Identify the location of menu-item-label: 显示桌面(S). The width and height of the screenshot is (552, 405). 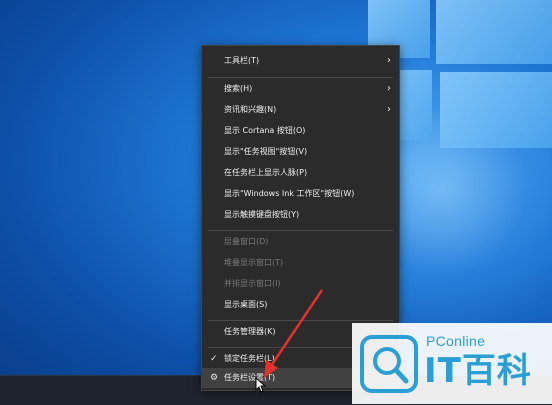
(246, 304).